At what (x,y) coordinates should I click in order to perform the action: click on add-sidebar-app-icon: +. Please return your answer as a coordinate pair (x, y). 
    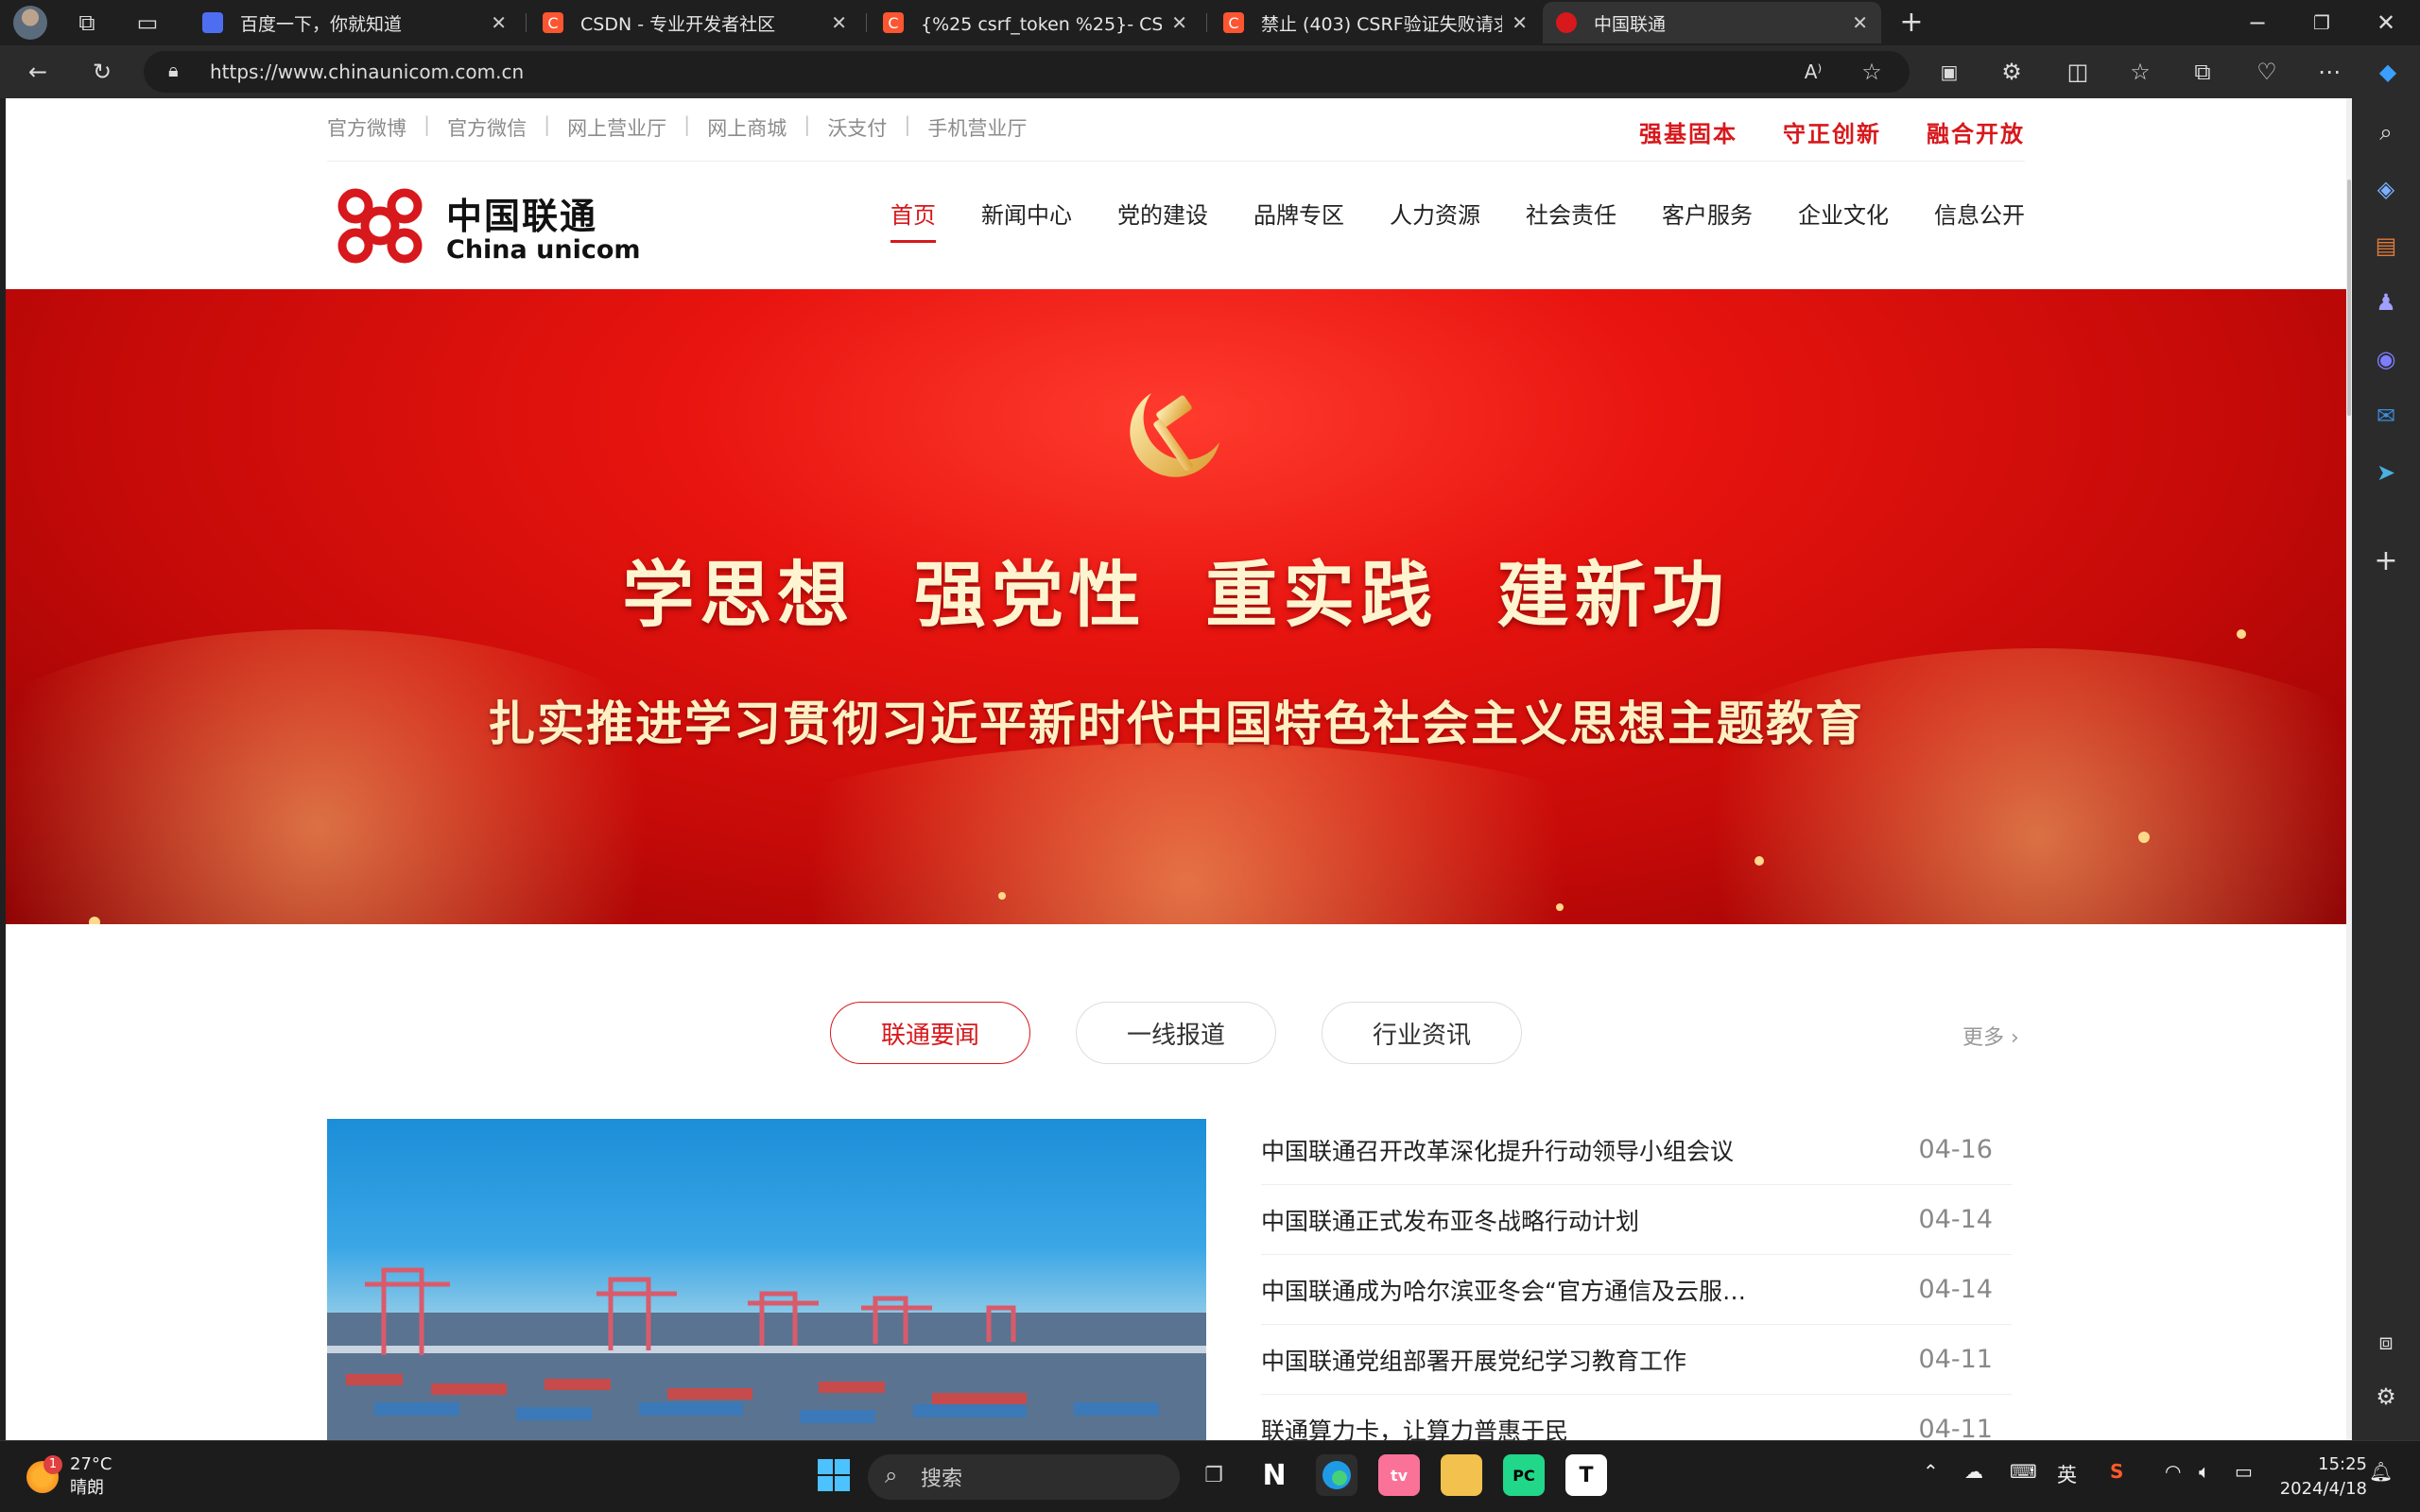
    Looking at the image, I should click on (2386, 561).